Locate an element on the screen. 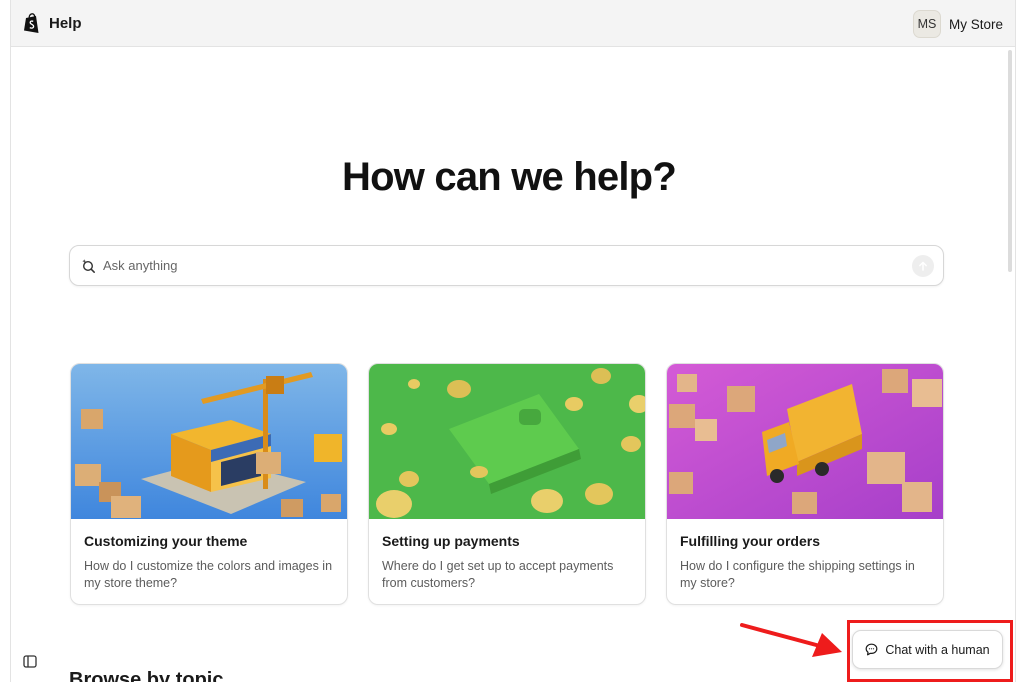  top-bar: Help MS My Store is located at coordinates (513, 23).